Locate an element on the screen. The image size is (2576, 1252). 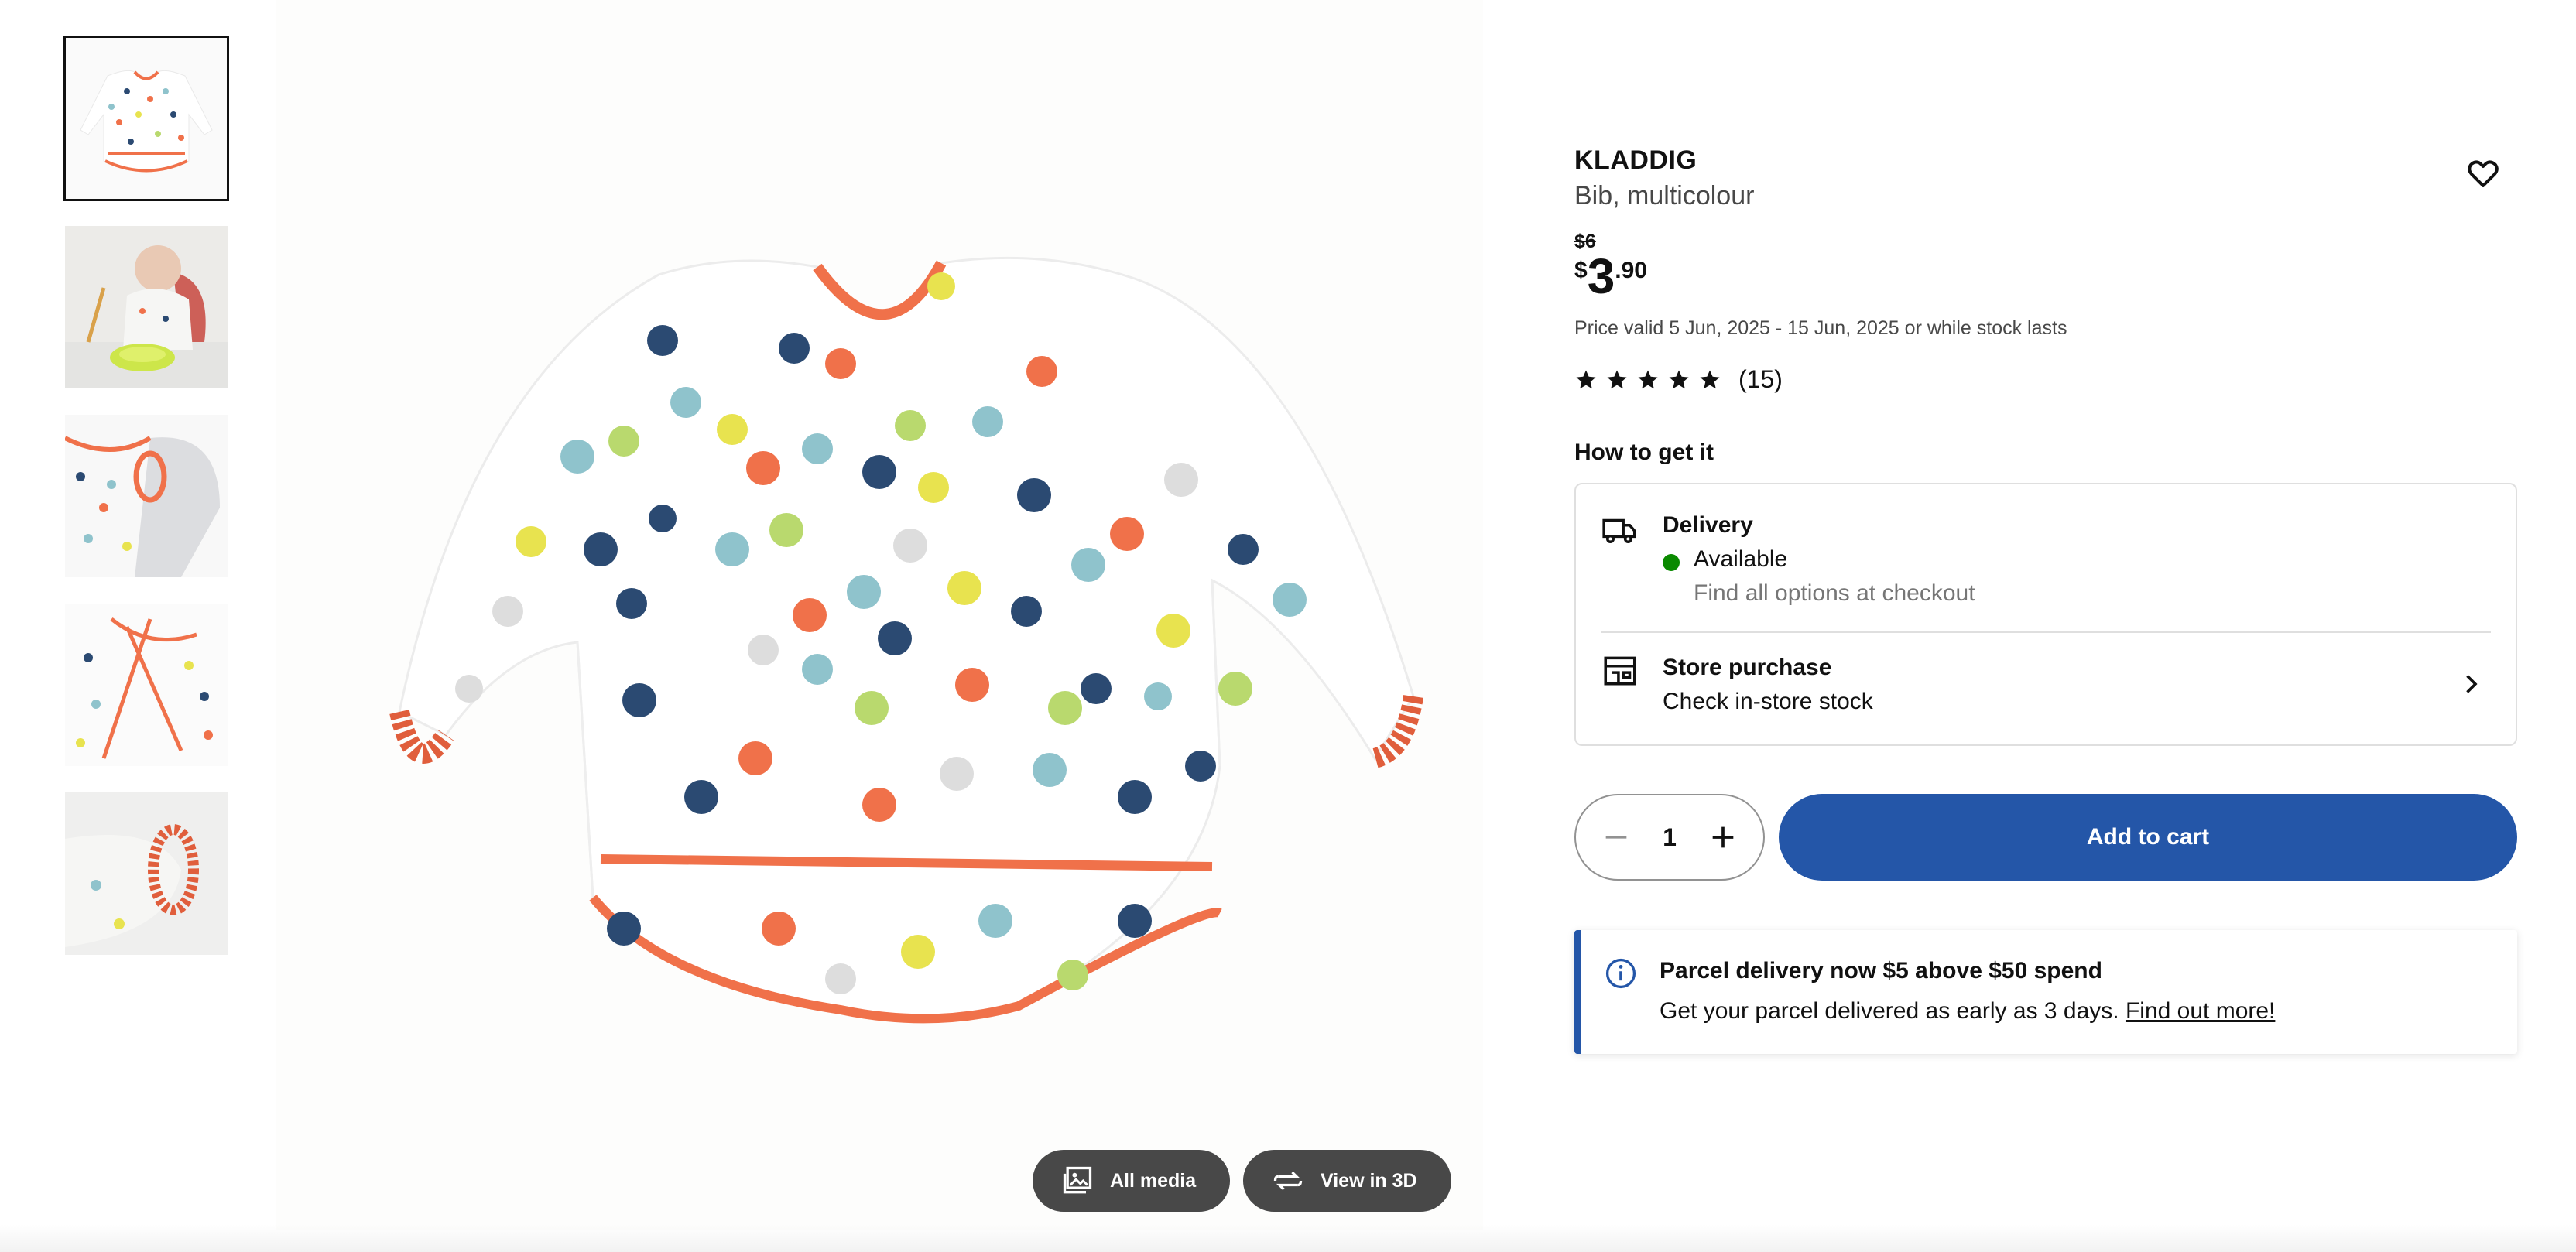
add-to-cart-button: Add to cart is located at coordinates (2148, 837).